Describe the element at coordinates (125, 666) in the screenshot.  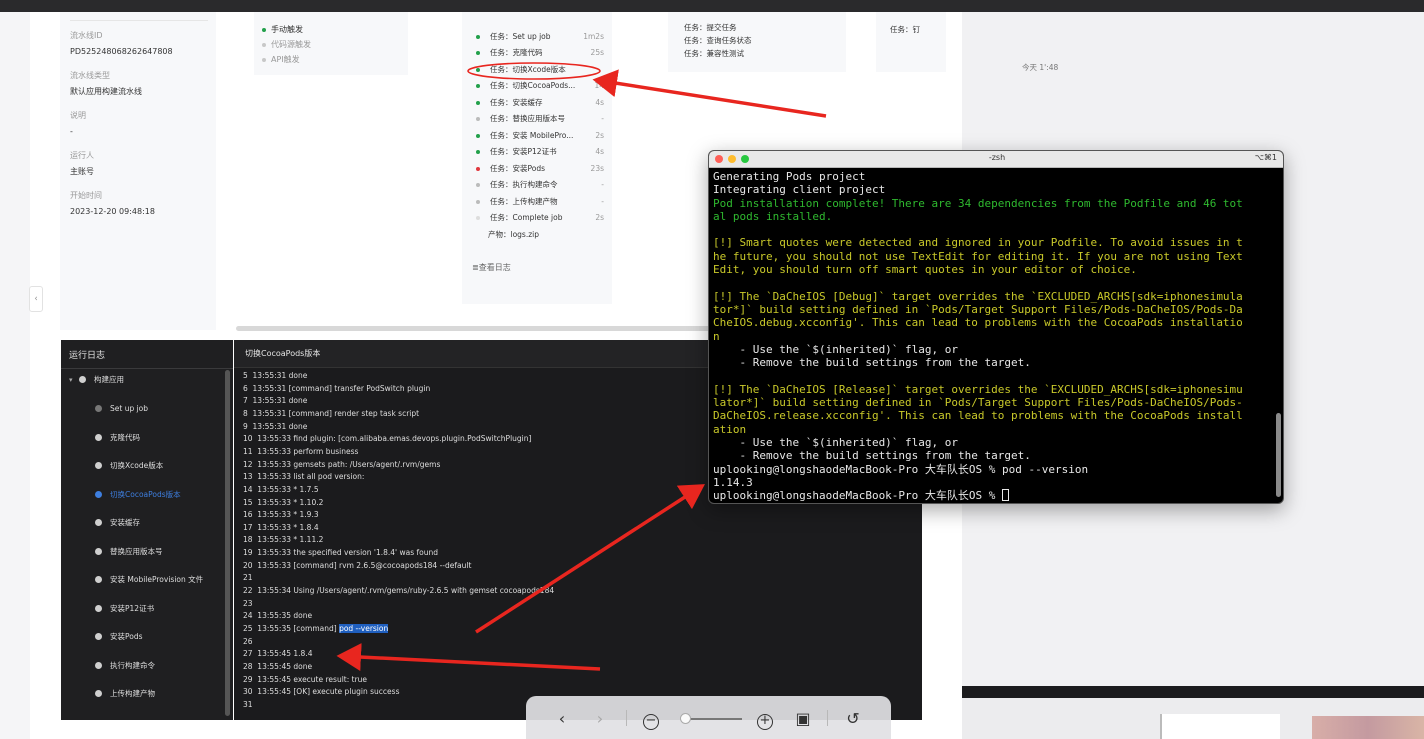
I see `log-step: 执行构建命令` at that location.